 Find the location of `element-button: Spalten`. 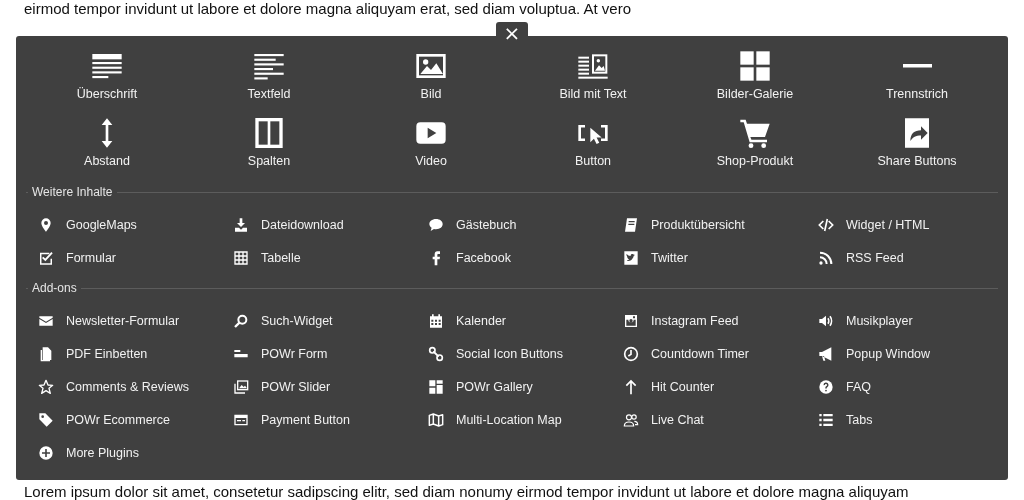

element-button: Spalten is located at coordinates (269, 143).